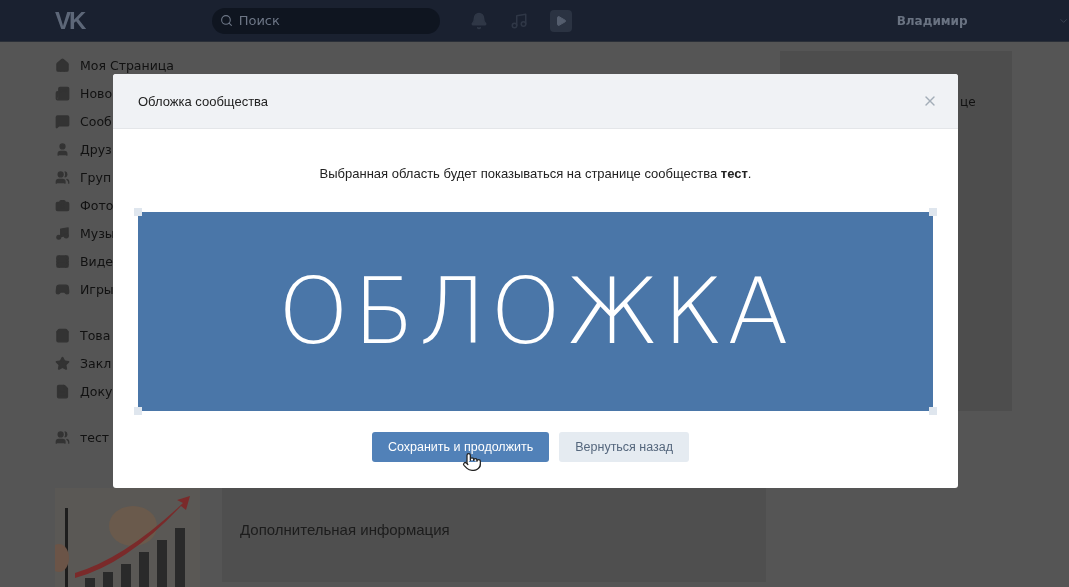 The width and height of the screenshot is (1069, 587). I want to click on hand-cursor-icon, so click(472, 462).